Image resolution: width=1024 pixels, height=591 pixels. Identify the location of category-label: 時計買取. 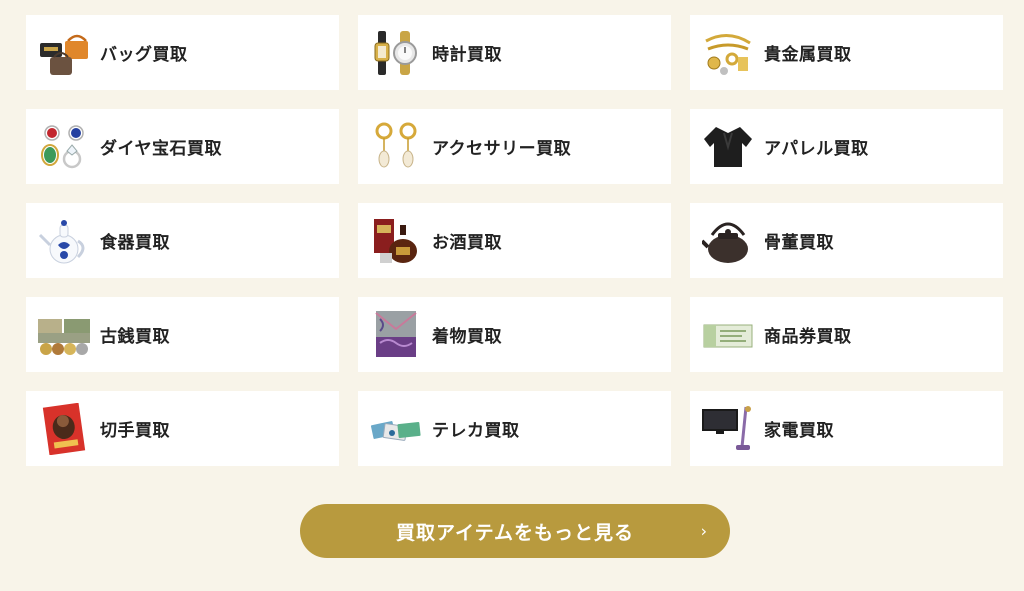
(467, 55).